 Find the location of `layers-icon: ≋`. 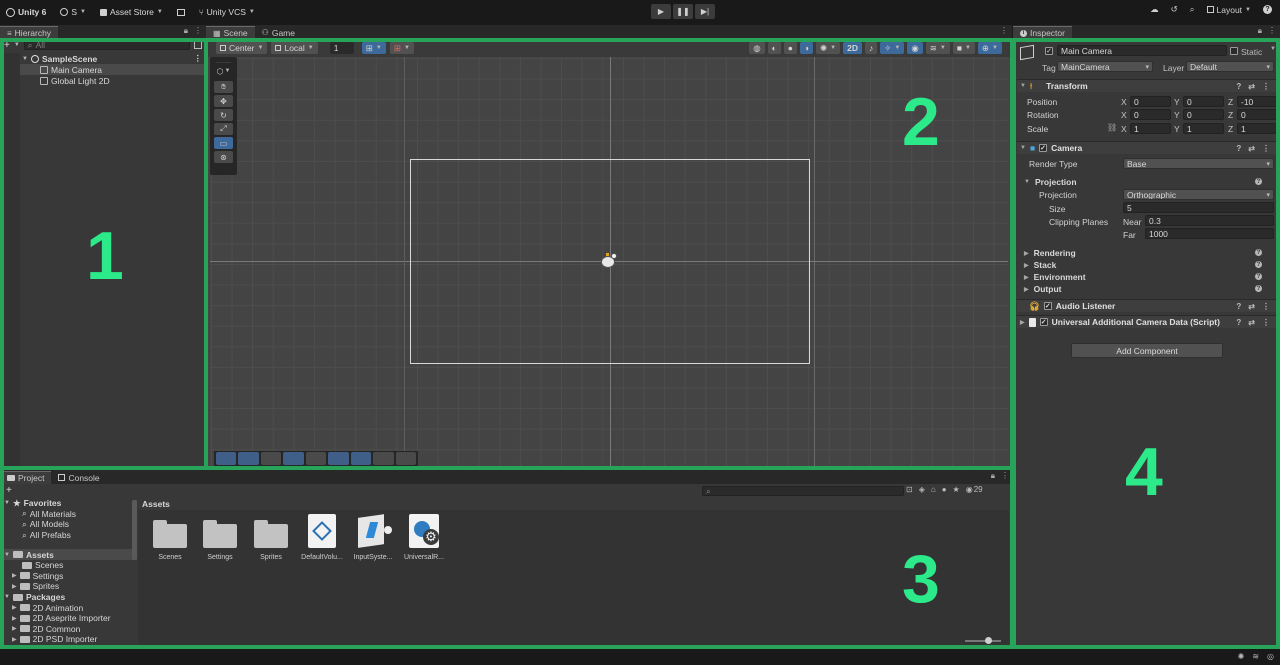

layers-icon: ≋ is located at coordinates (1255, 656).